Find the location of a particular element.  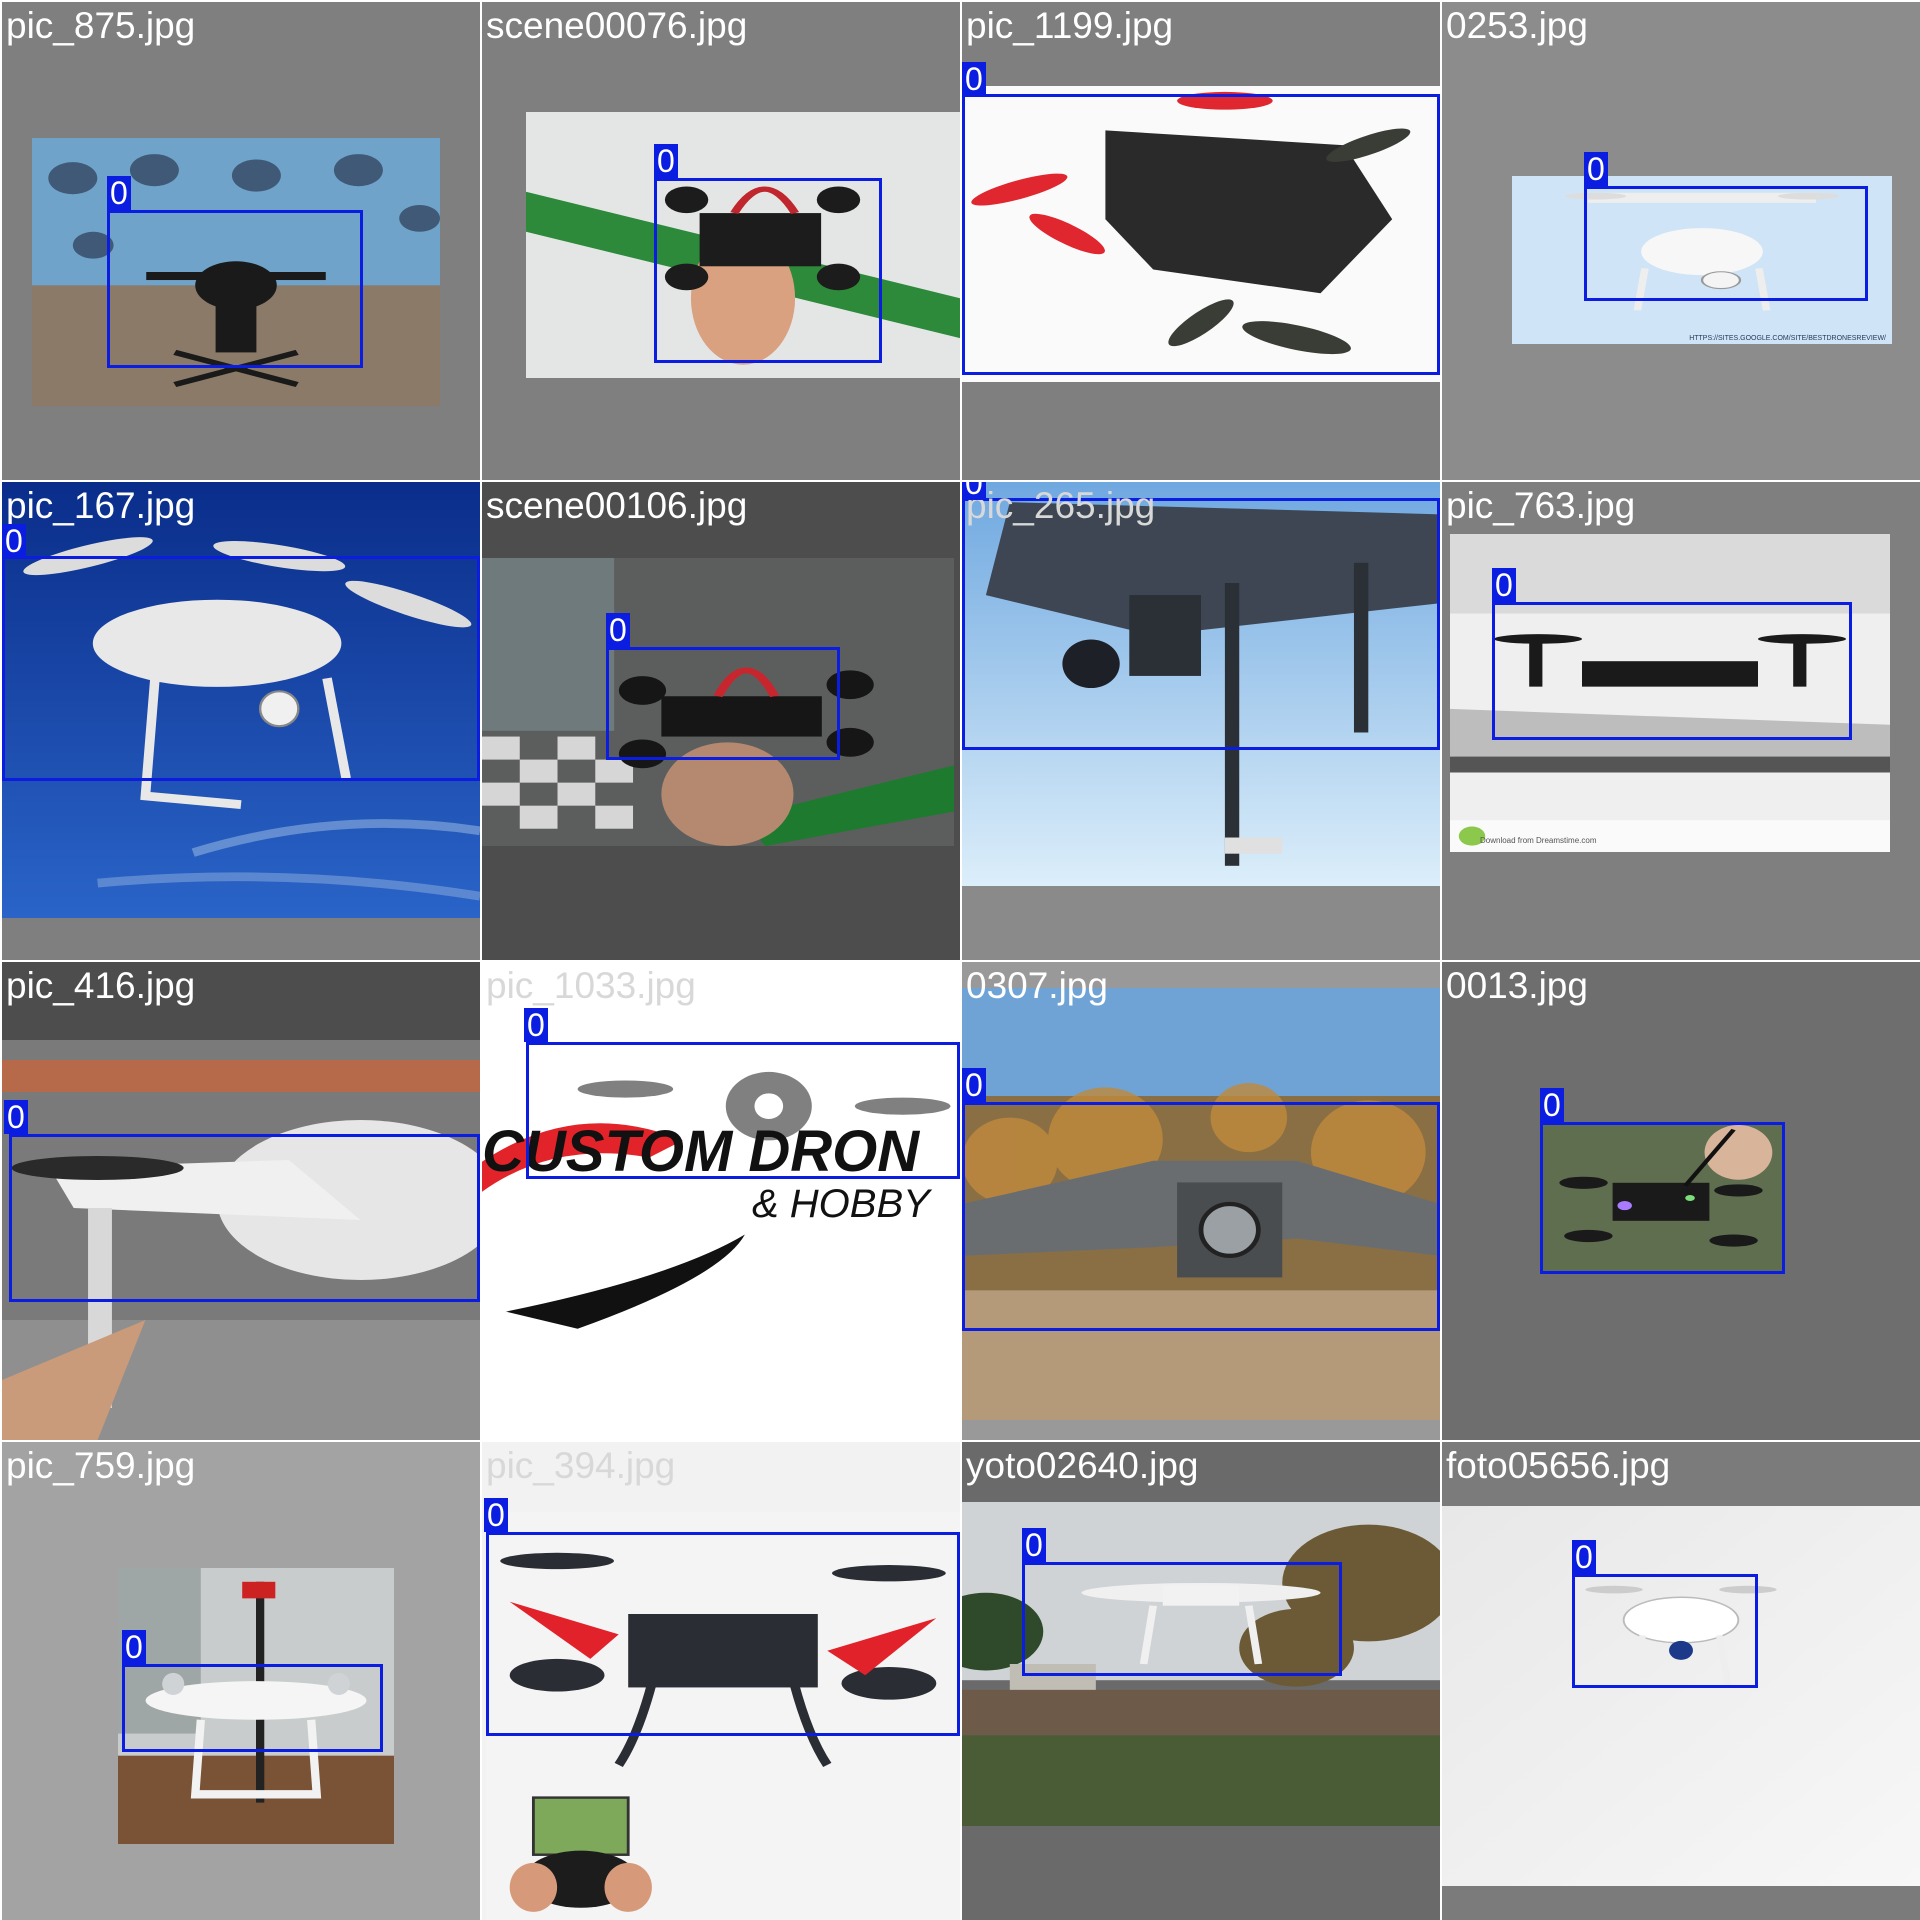

mosaic-tile: 0 pic_1199.jpg is located at coordinates (1201, 241).